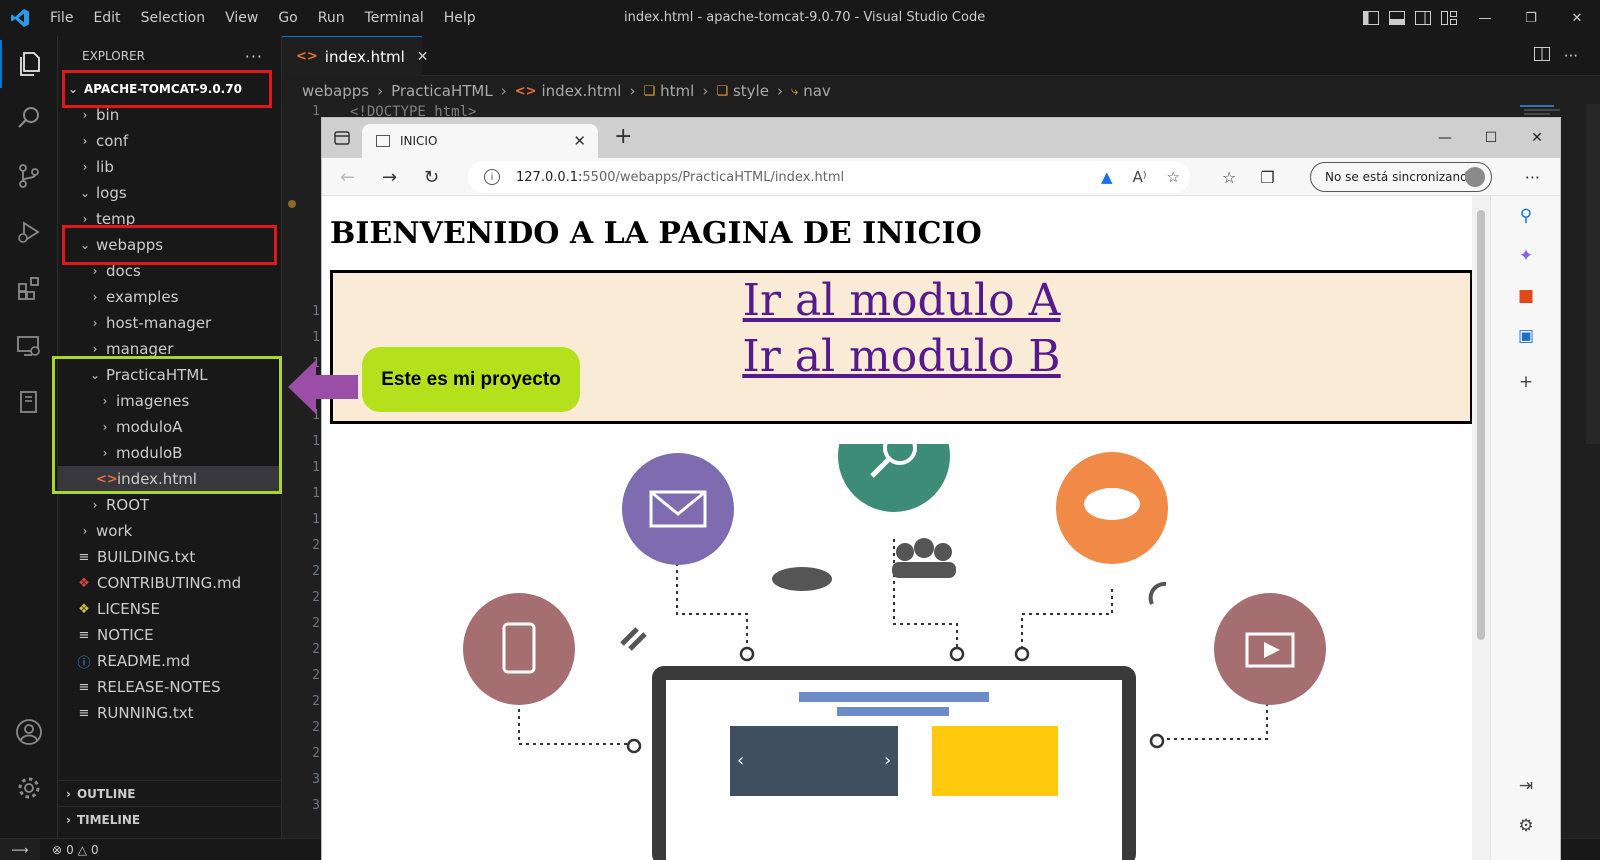 The height and width of the screenshot is (860, 1600). What do you see at coordinates (1525, 786) in the screenshot?
I see `hide-sidebar-icon: ⇥` at bounding box center [1525, 786].